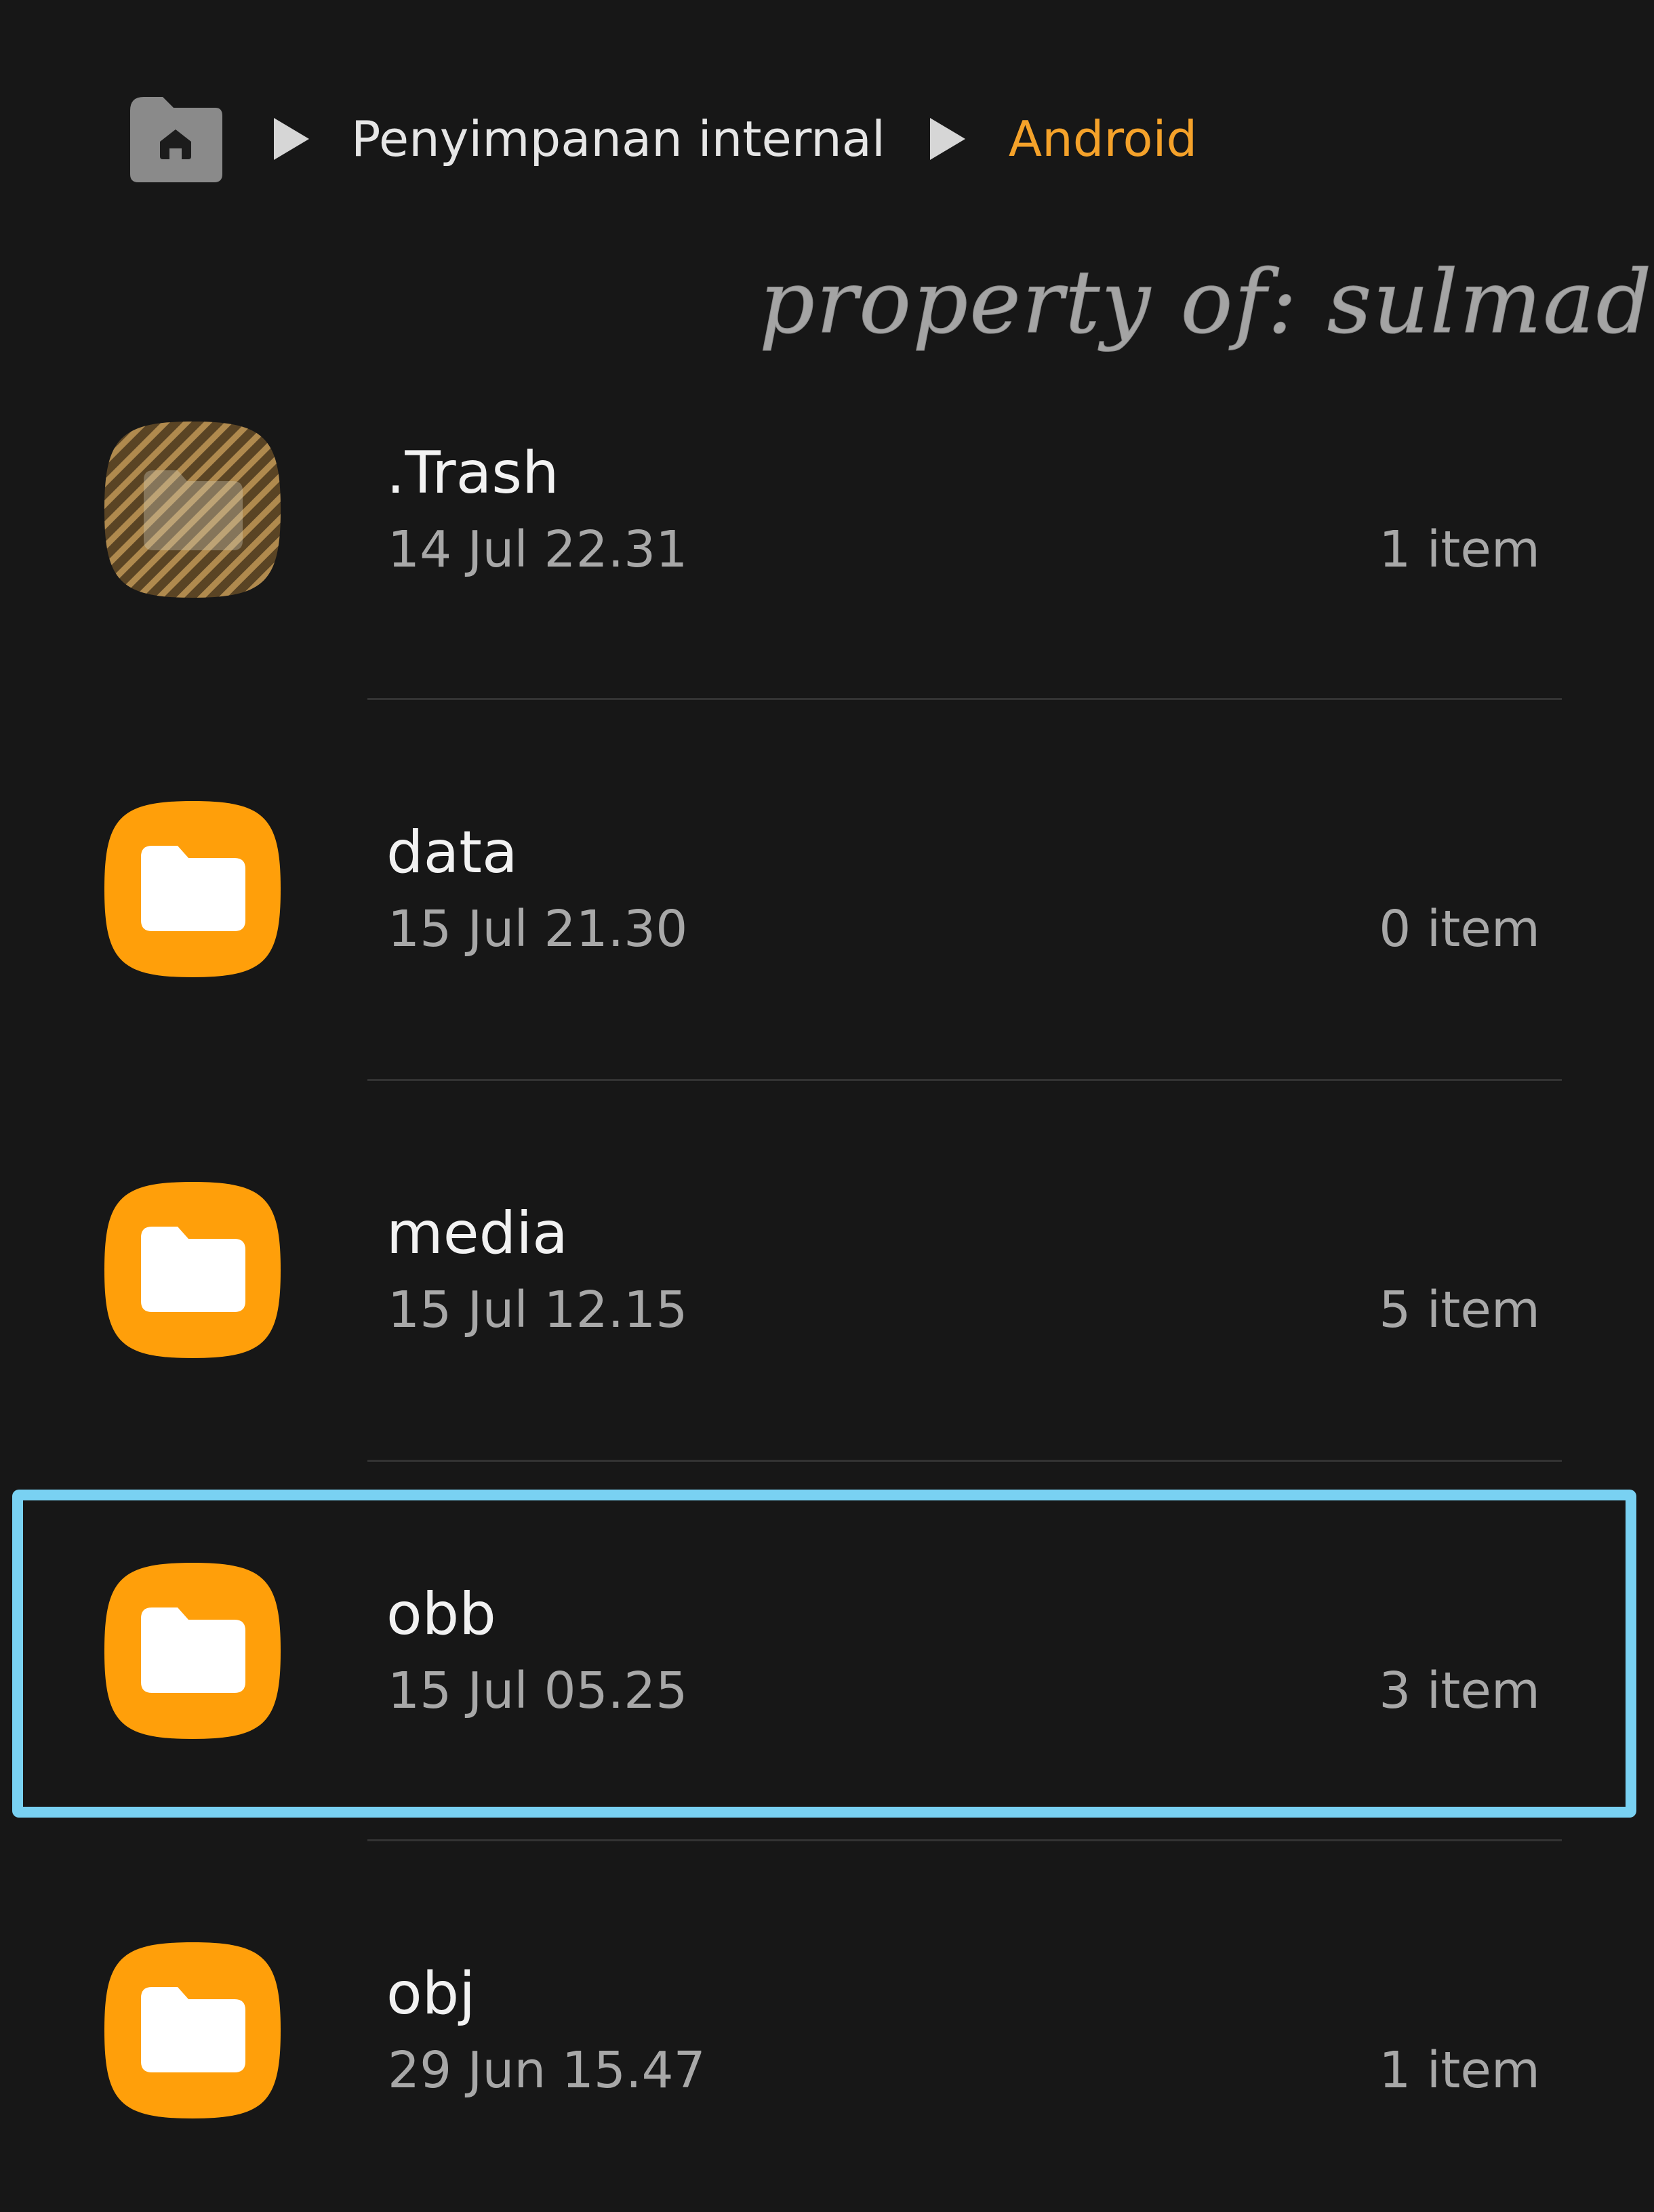 The image size is (1654, 2212). I want to click on file-date: 15 Jul 12.15, so click(538, 1310).